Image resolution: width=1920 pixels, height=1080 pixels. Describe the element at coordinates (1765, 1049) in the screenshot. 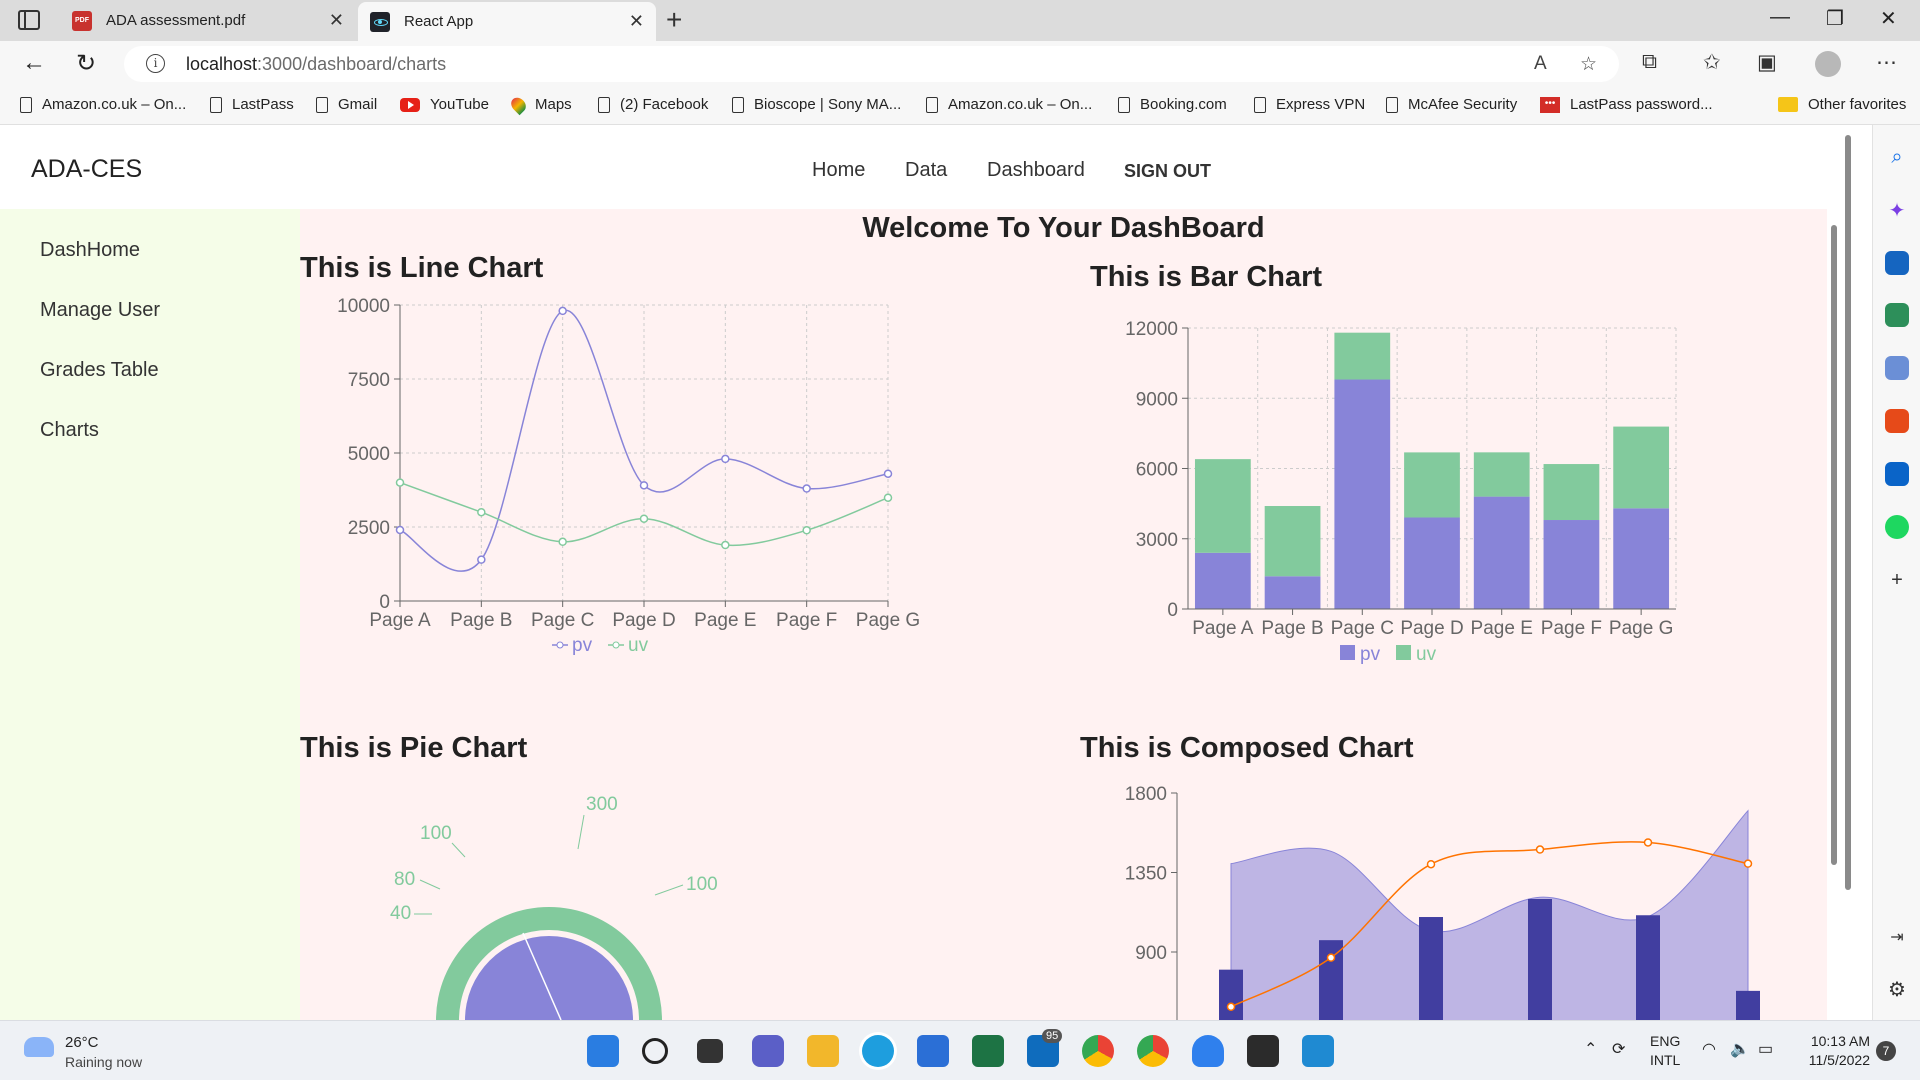

I see `battery-icon: ▭` at that location.